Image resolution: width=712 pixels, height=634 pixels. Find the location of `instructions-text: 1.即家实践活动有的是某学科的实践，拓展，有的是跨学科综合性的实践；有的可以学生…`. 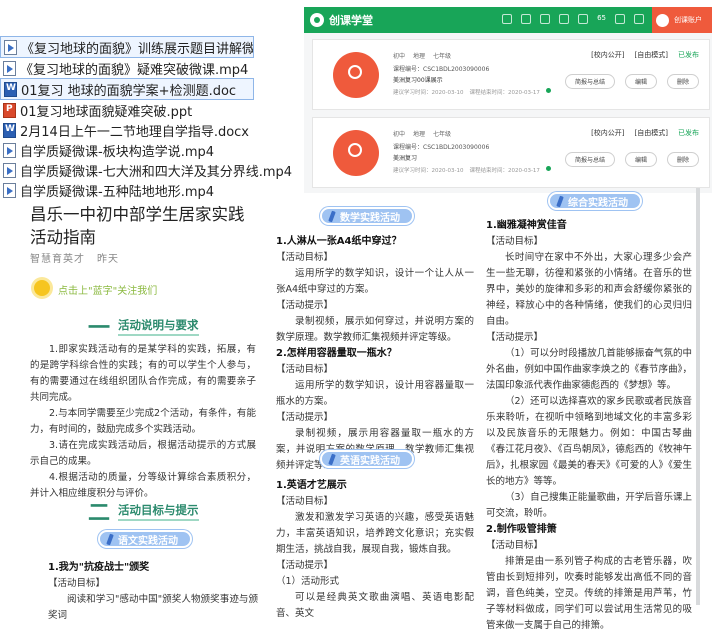

instructions-text: 1.即家实践活动有的是某学科的实践，拓展，有的是跨学科综合性的实践；有的可以学生… is located at coordinates (143, 421).